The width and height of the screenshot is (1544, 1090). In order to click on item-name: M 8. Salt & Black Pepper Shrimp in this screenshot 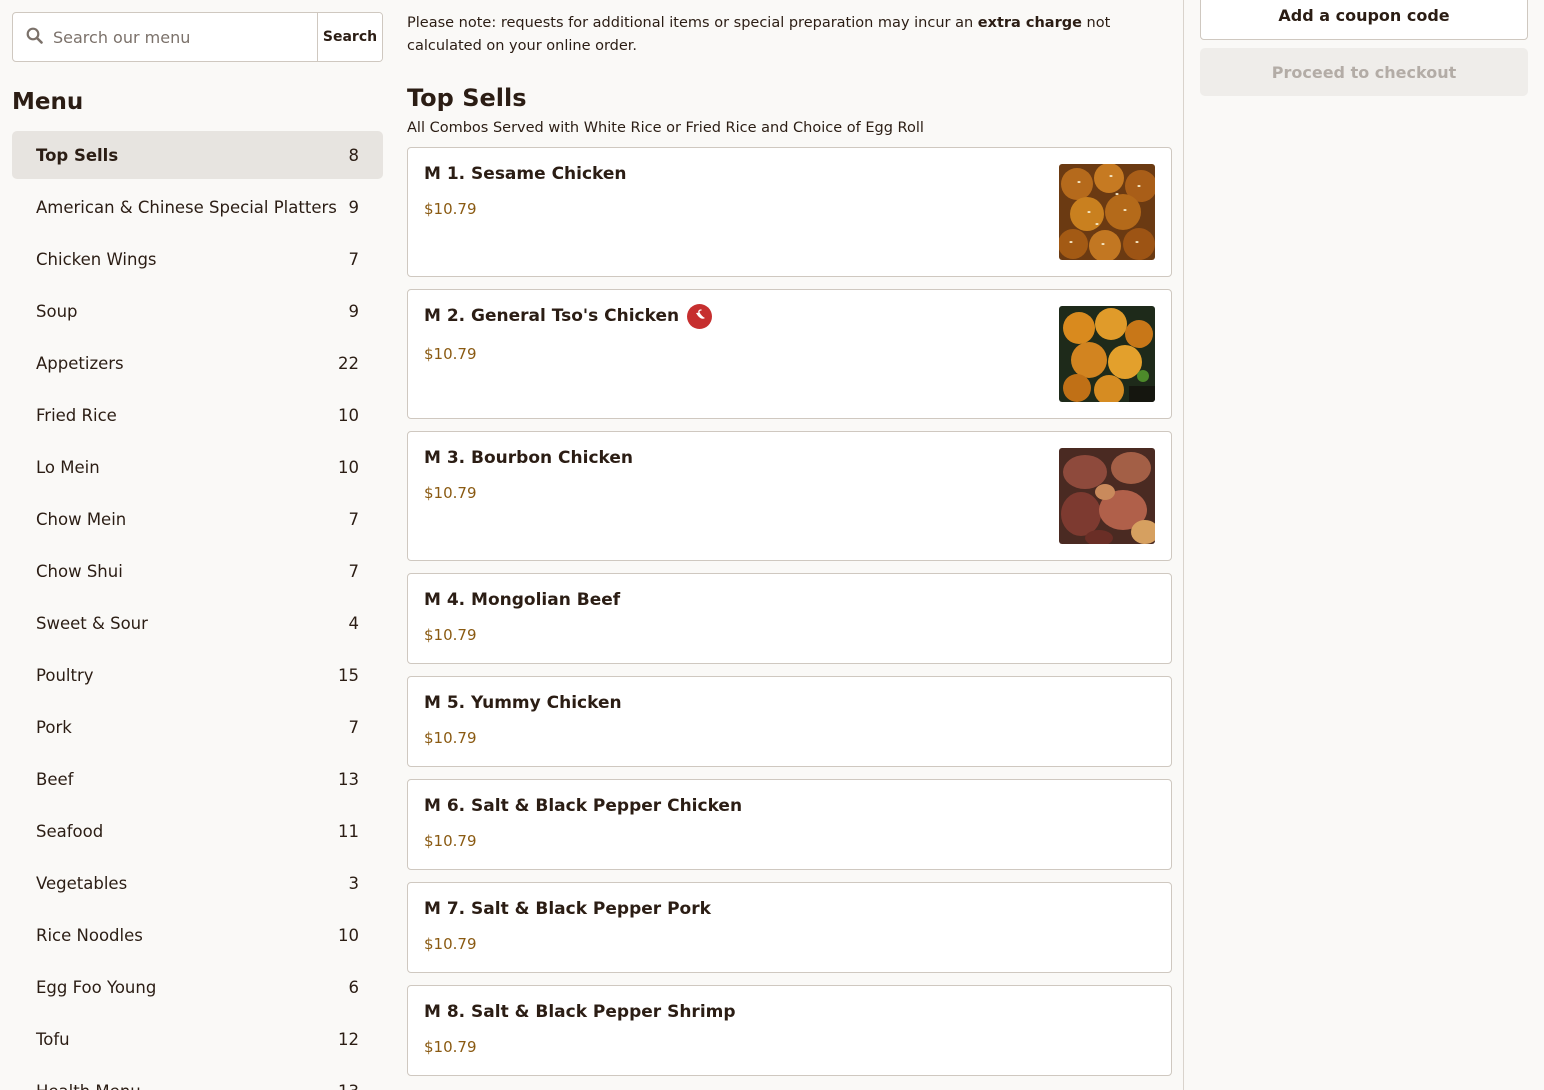, I will do `click(789, 1012)`.